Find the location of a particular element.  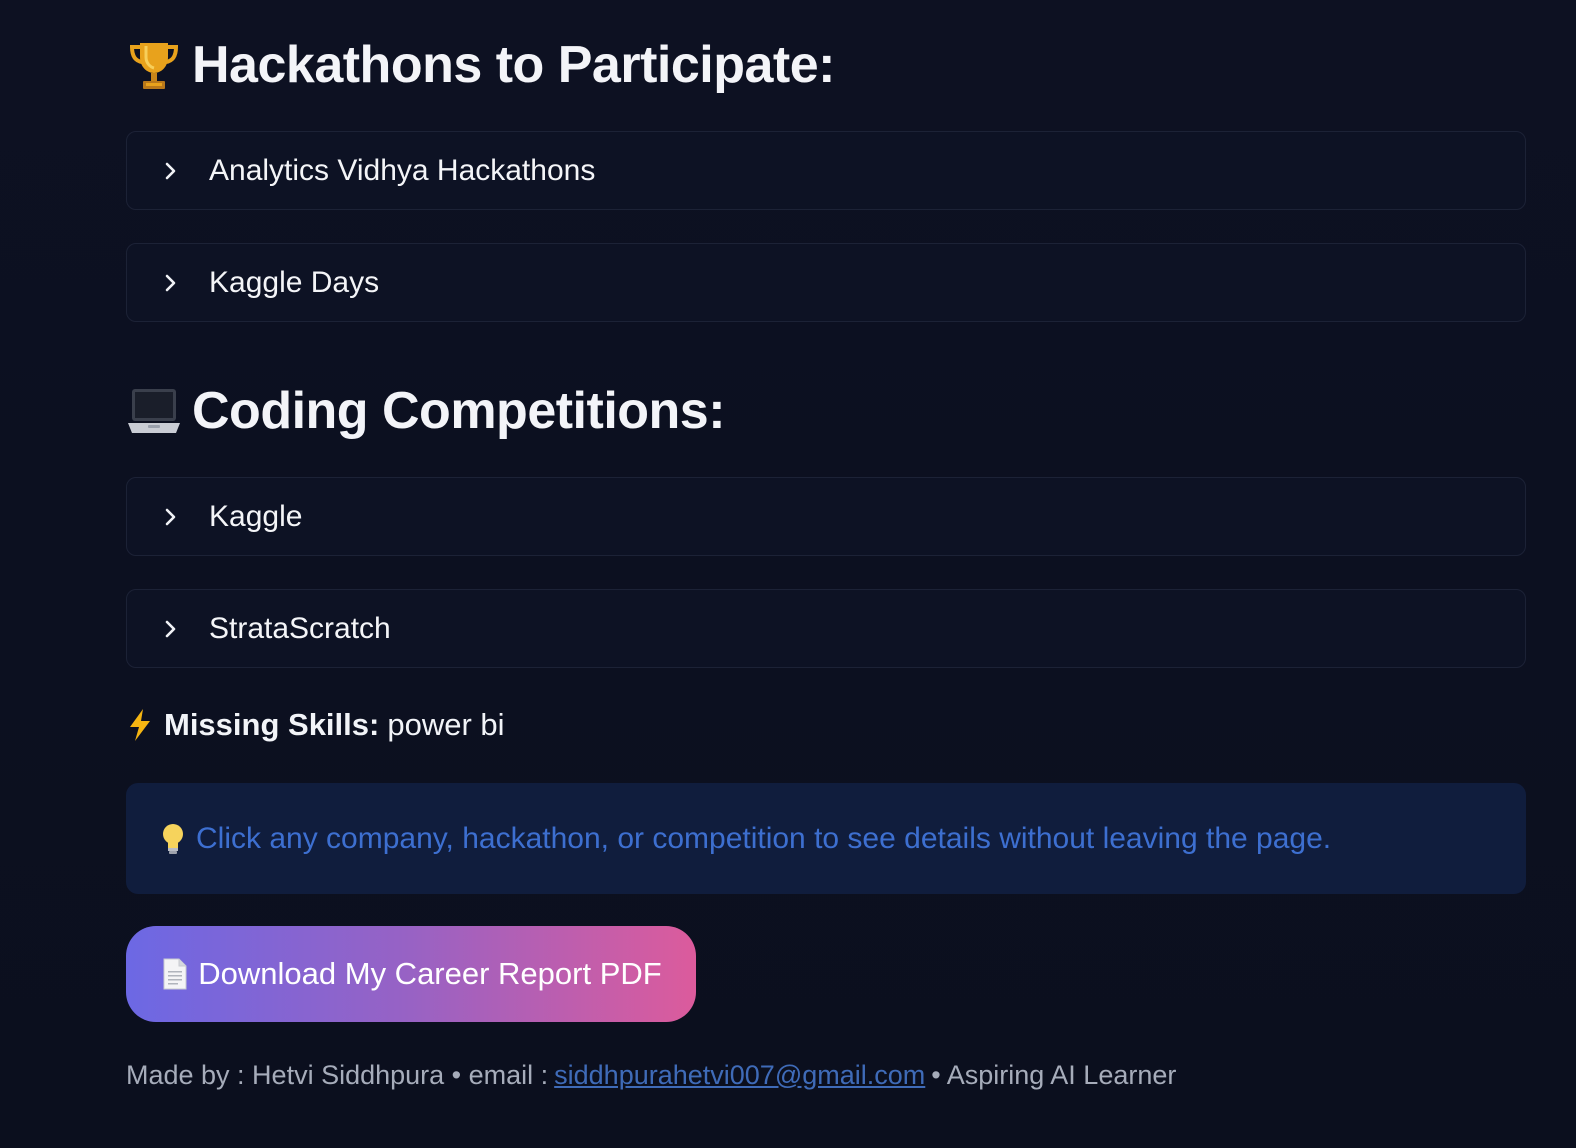

hackathons-heading: Hackathons to Participate: is located at coordinates (480, 65).